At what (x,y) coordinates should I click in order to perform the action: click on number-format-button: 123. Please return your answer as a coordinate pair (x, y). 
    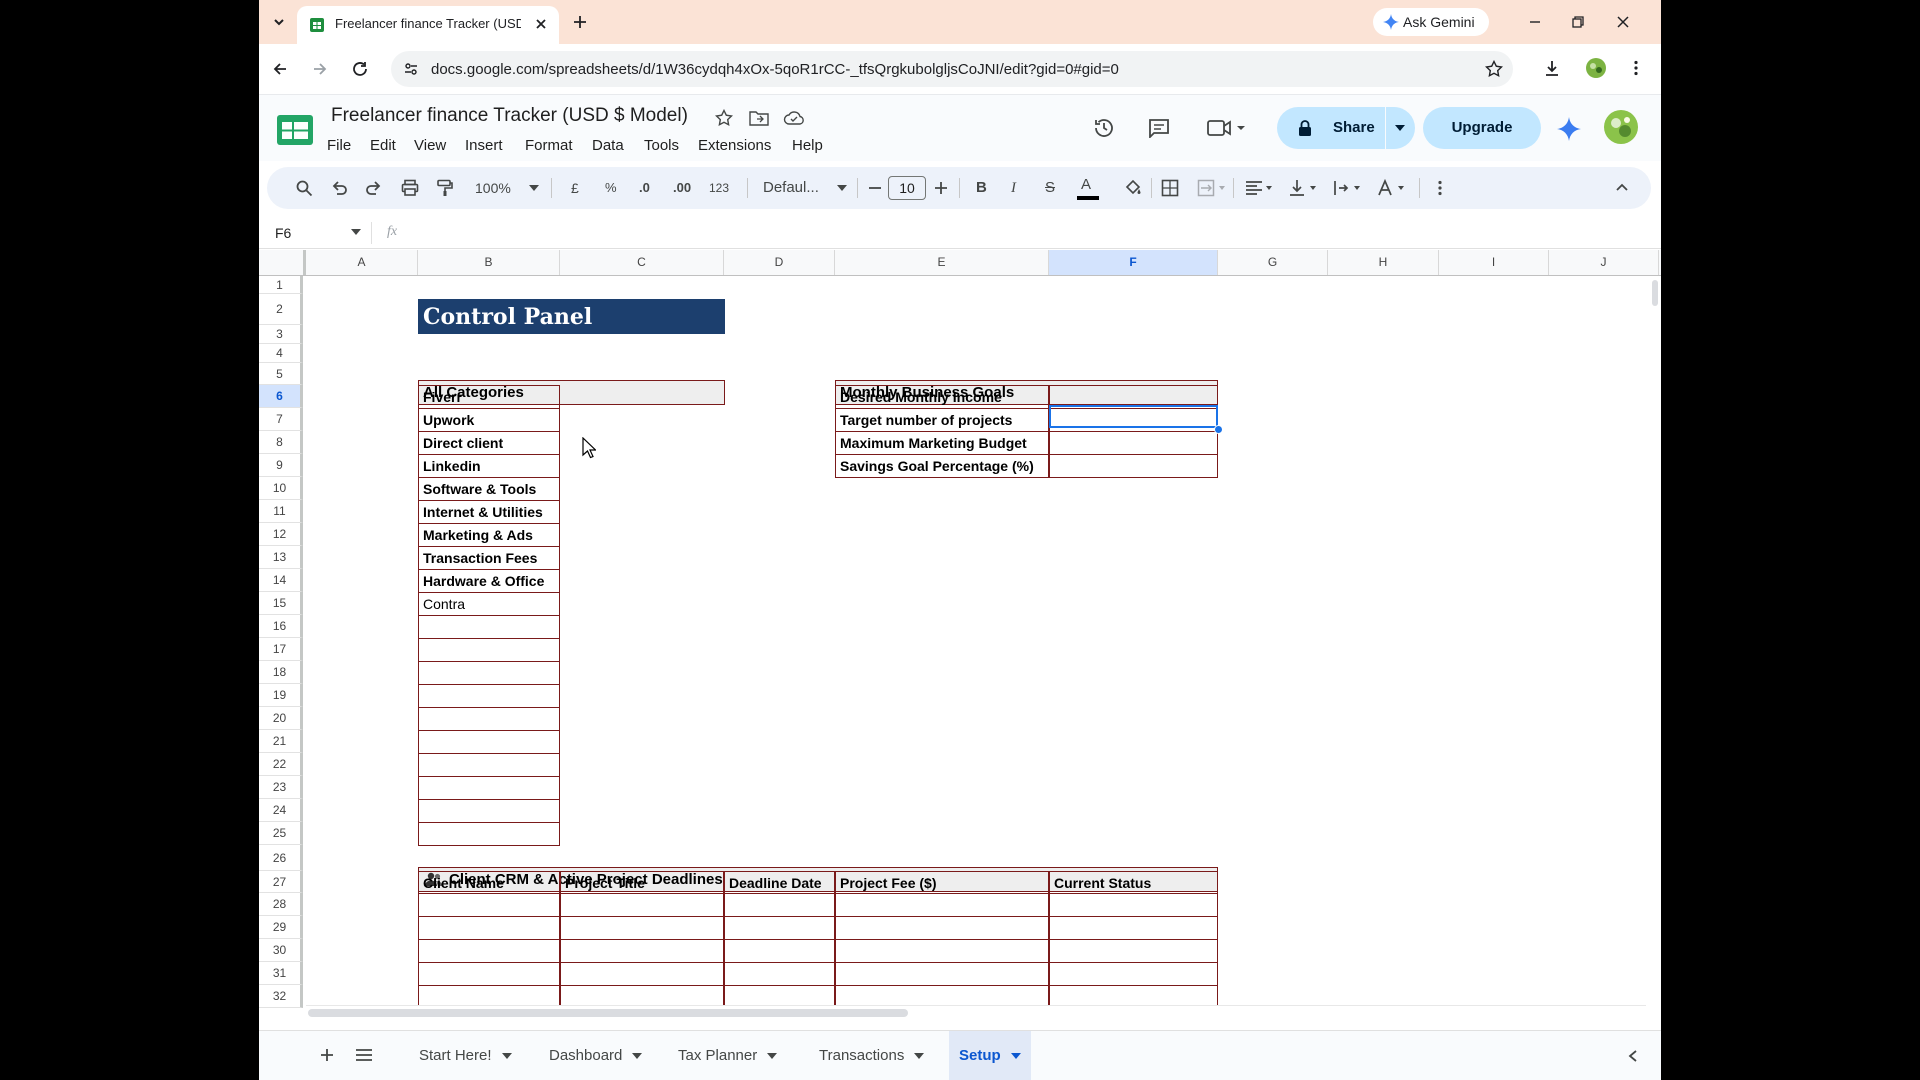
    Looking at the image, I should click on (719, 188).